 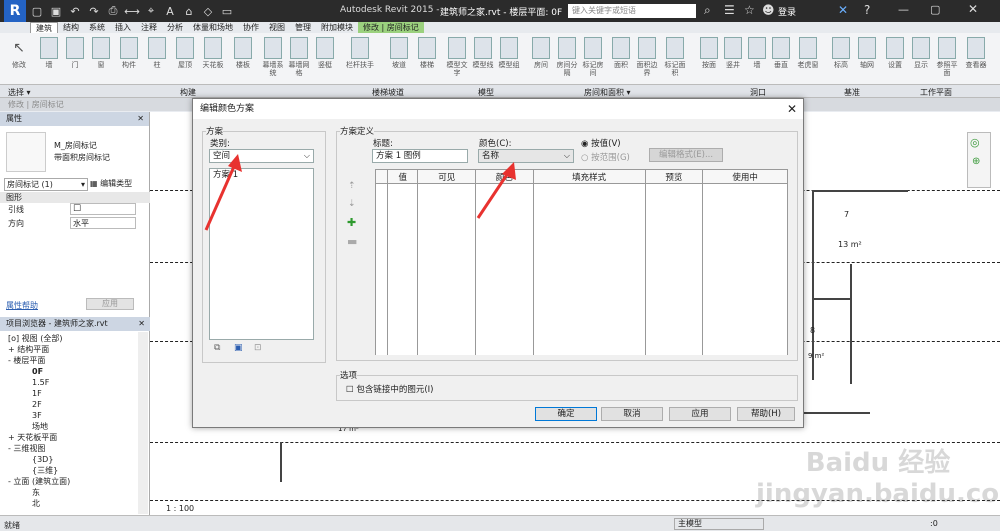 I want to click on properties-apply-button: 应用, so click(x=110, y=304).